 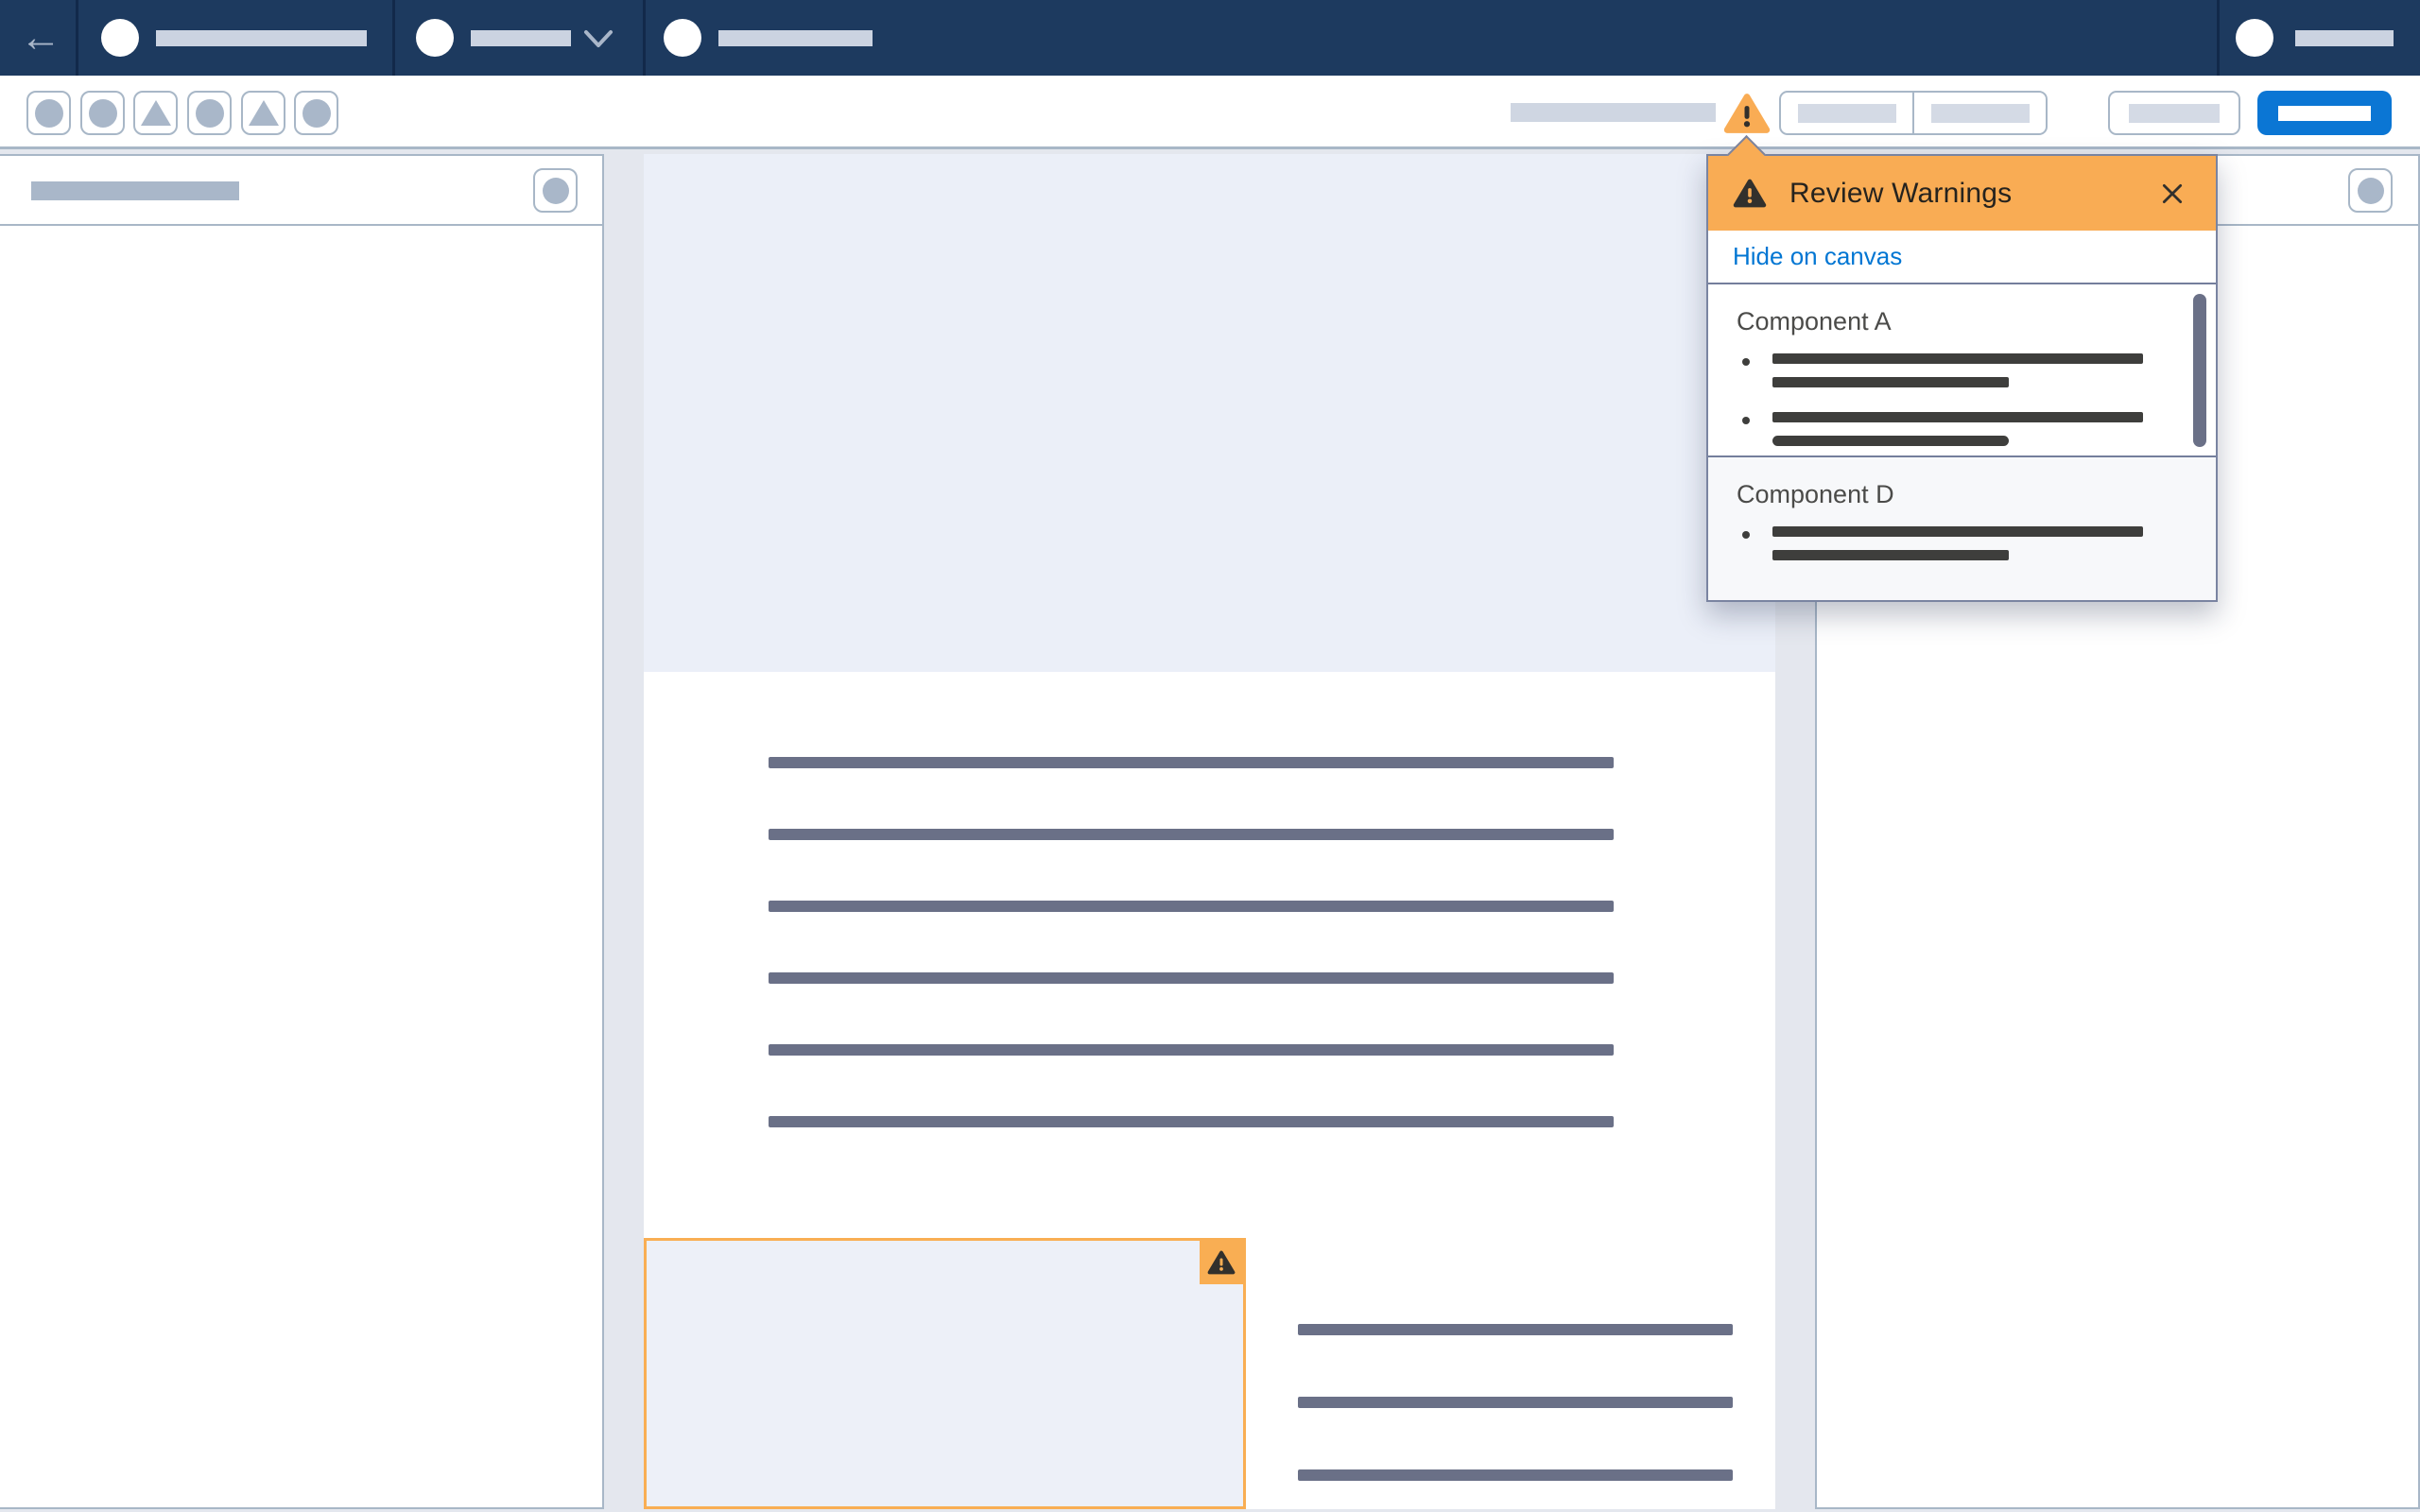 What do you see at coordinates (1210, 38) in the screenshot?
I see `global-header: ←` at bounding box center [1210, 38].